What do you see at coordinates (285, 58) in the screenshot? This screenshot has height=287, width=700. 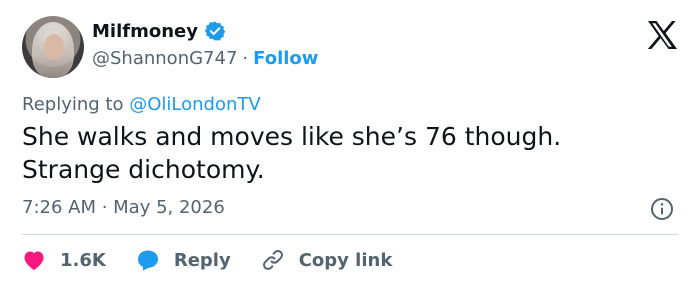 I see `follow-button: Follow` at bounding box center [285, 58].